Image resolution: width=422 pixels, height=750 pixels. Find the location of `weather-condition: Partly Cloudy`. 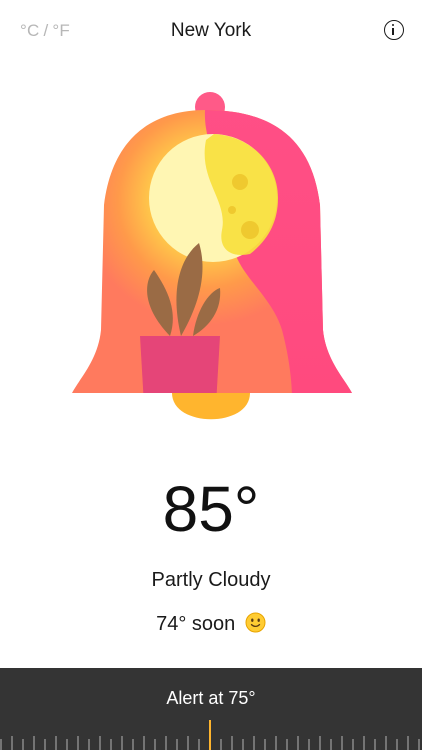

weather-condition: Partly Cloudy is located at coordinates (211, 580).